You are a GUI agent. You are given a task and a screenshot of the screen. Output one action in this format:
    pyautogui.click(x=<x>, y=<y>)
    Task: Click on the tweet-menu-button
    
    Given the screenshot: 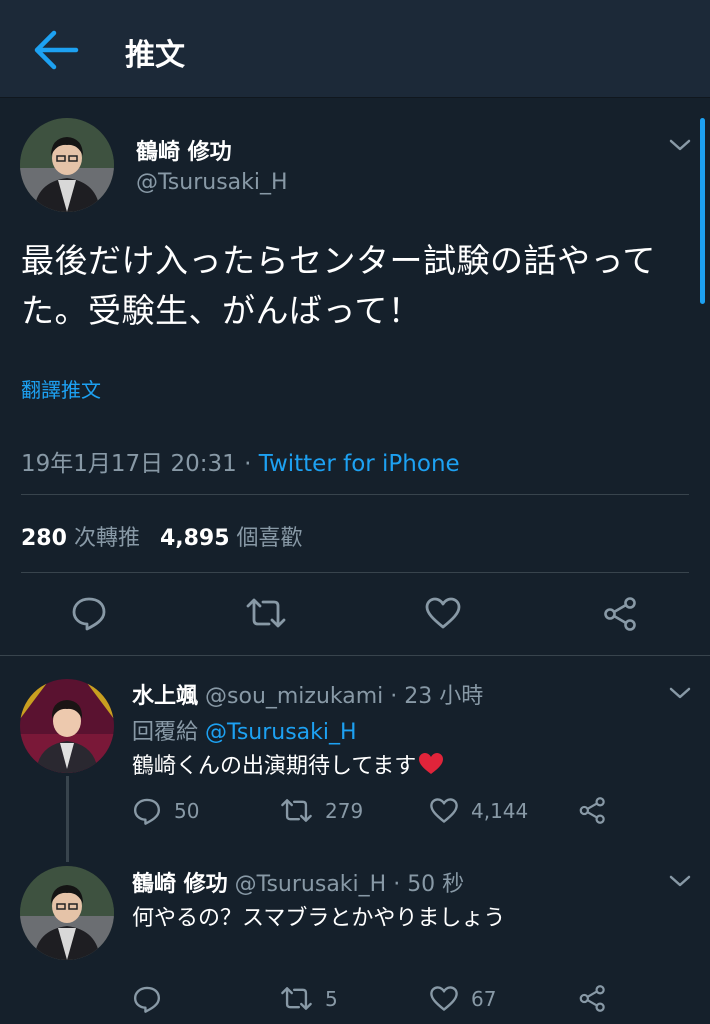 What is the action you would take?
    pyautogui.click(x=680, y=145)
    